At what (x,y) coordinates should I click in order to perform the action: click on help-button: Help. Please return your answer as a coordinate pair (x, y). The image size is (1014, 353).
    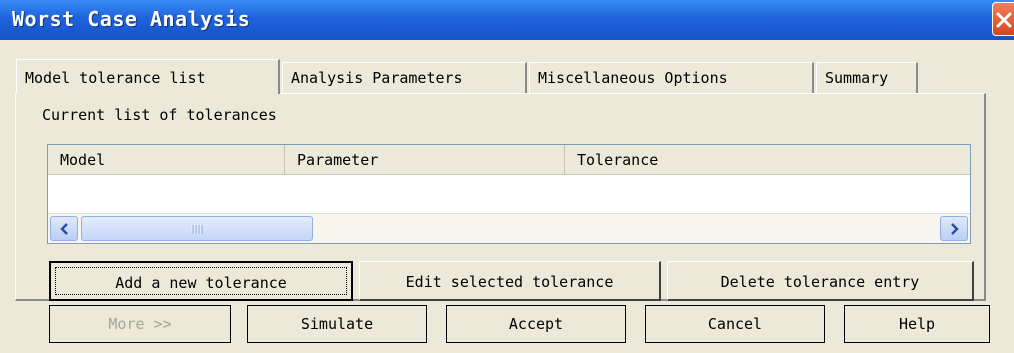
    Looking at the image, I should click on (917, 324).